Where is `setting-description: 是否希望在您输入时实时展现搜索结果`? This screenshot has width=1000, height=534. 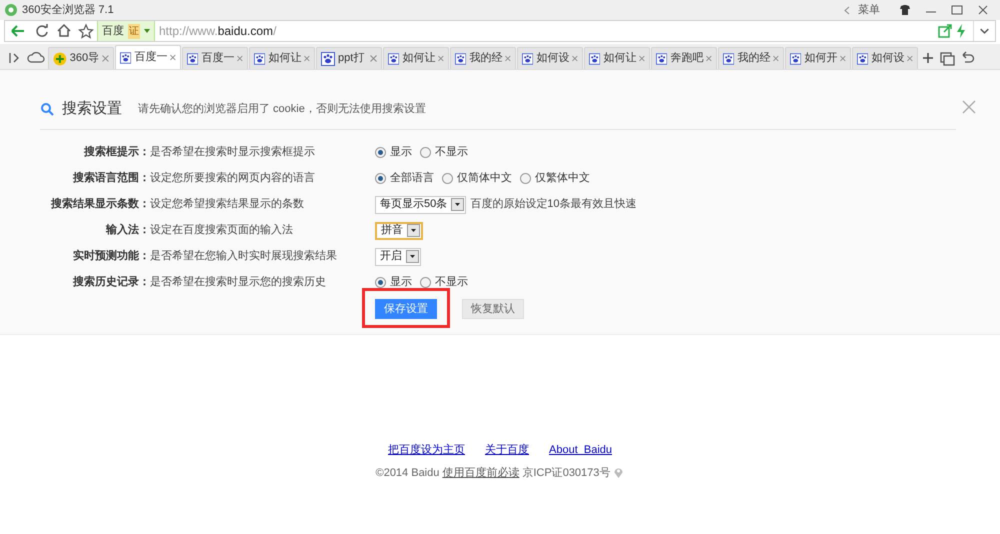 setting-description: 是否希望在您输入时实时展现搜索结果 is located at coordinates (244, 256).